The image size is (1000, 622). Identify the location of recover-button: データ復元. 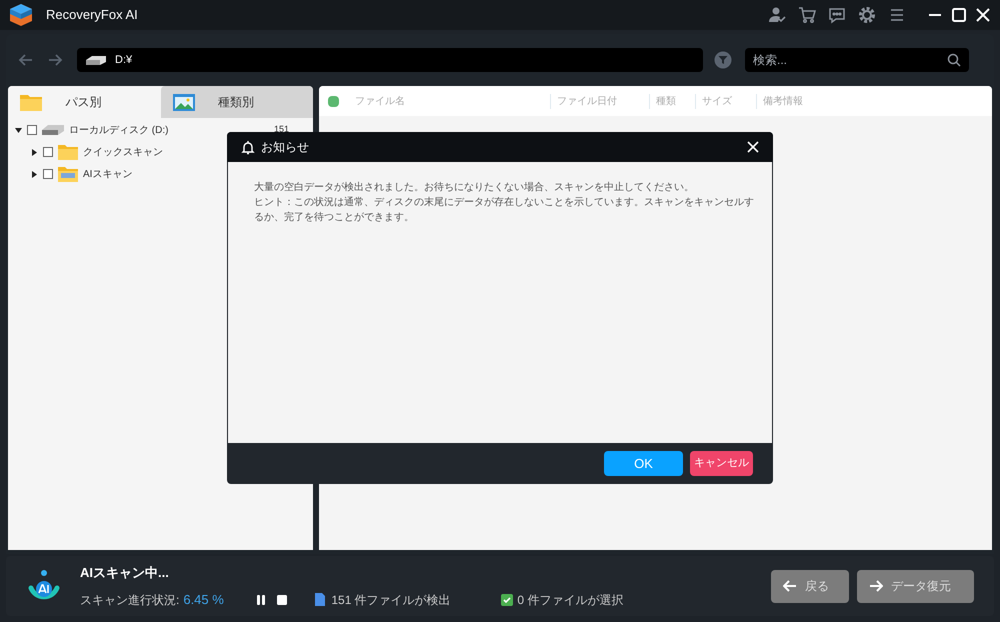
(915, 586).